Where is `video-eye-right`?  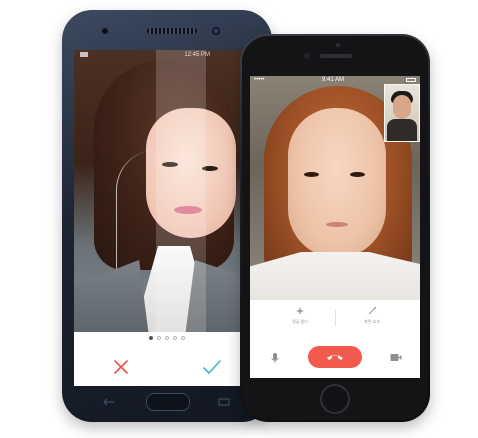
video-eye-right is located at coordinates (357, 174).